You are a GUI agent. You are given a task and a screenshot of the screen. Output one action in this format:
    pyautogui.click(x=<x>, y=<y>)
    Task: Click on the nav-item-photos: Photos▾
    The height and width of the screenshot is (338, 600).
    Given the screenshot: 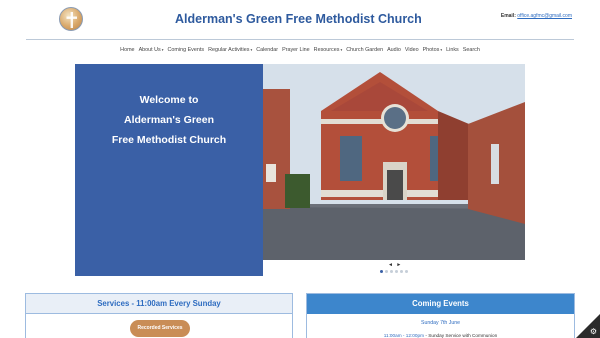 What is the action you would take?
    pyautogui.click(x=433, y=50)
    